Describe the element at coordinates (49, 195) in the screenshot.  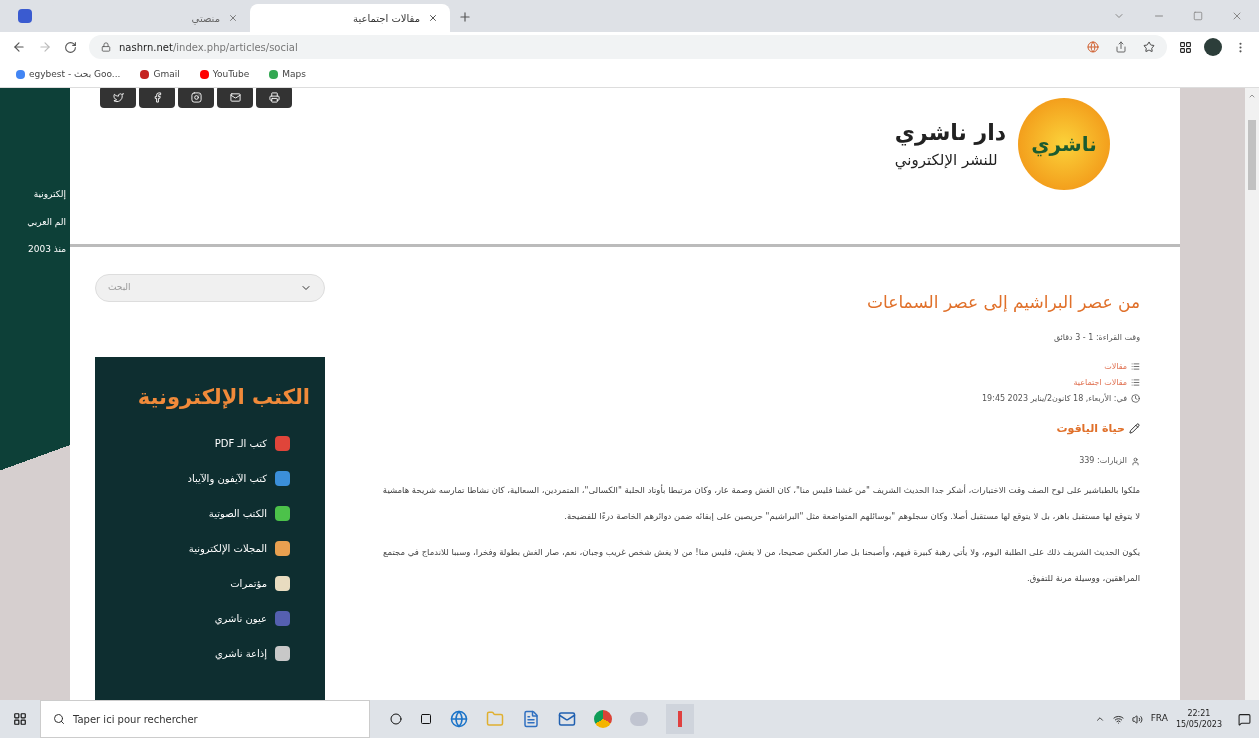
I see `banner-text: إلكترونية` at that location.